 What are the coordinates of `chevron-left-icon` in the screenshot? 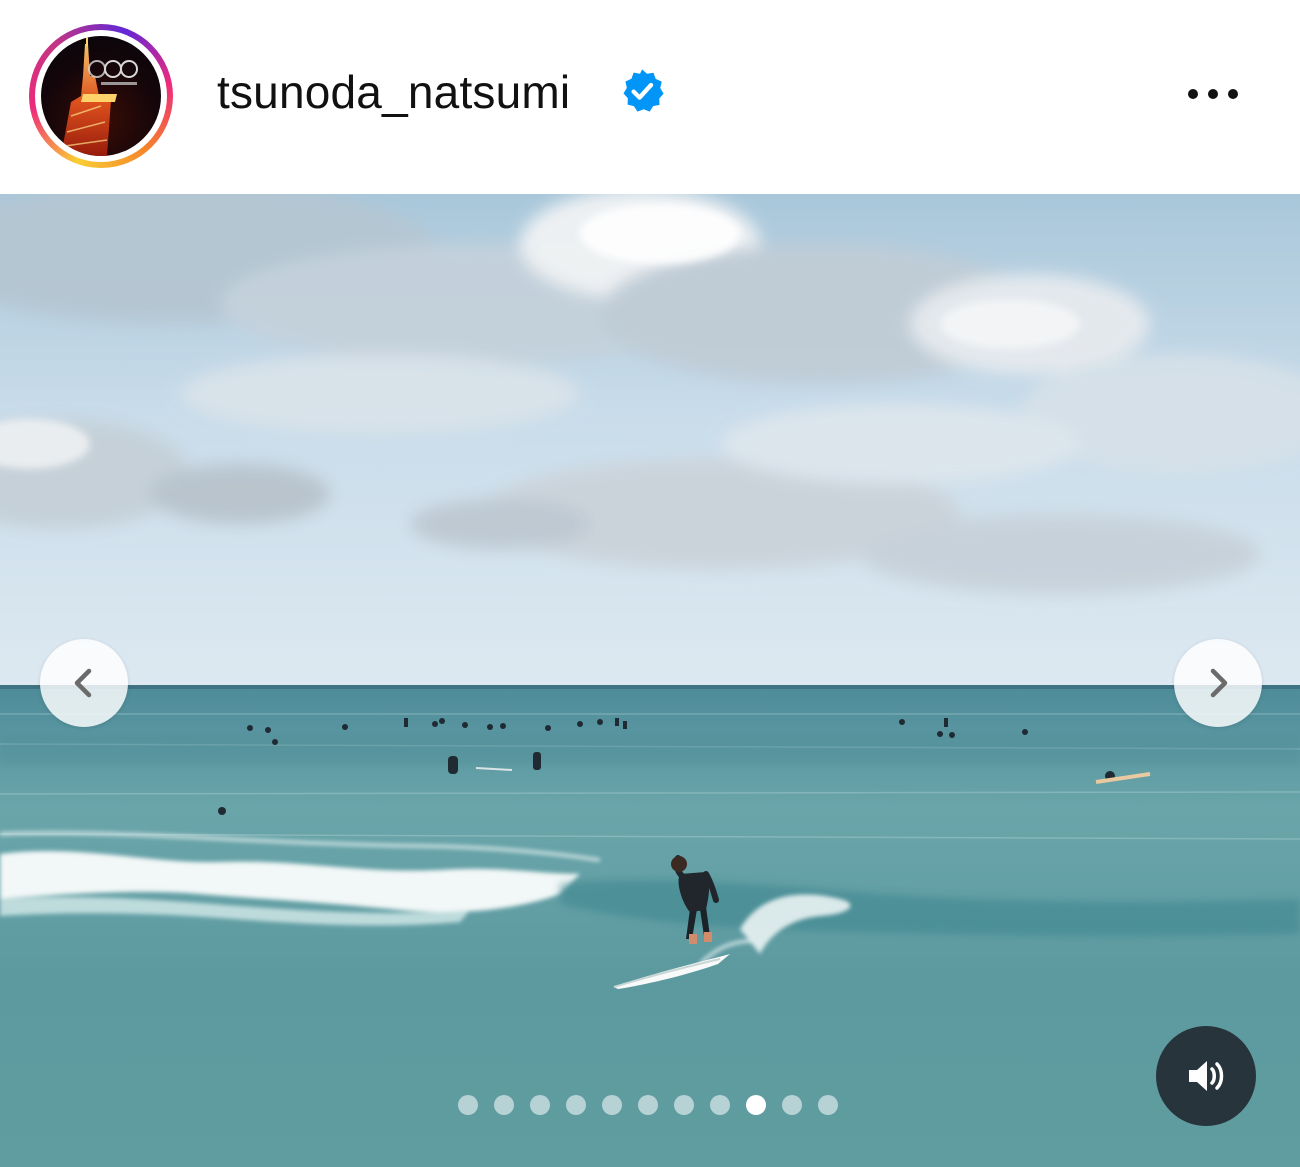 It's located at (83, 683).